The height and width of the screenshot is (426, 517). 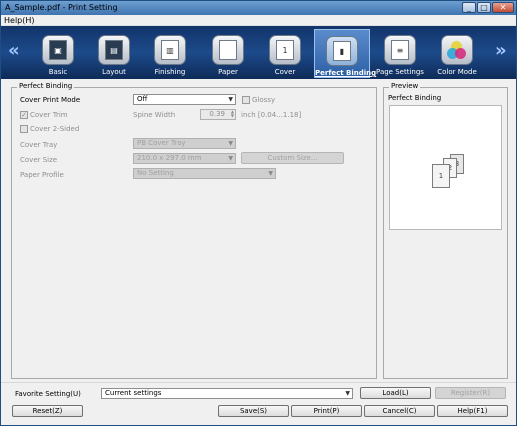 What do you see at coordinates (142, 99) in the screenshot?
I see `cover-print-mode-value: Off` at bounding box center [142, 99].